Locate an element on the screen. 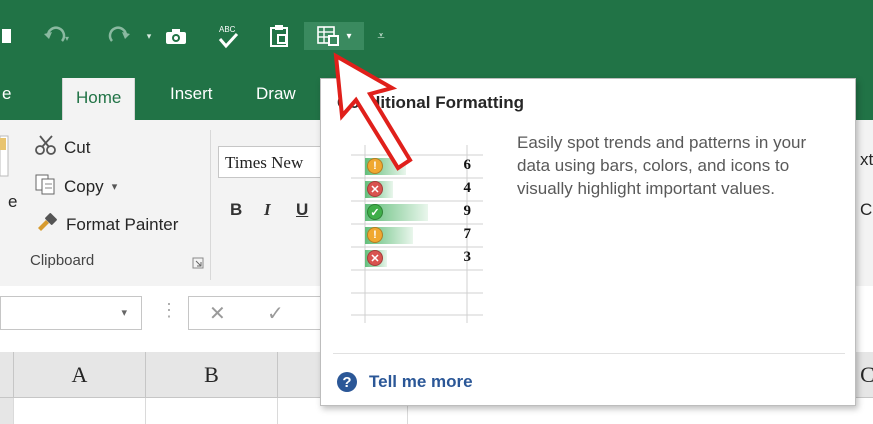 Image resolution: width=873 pixels, height=424 pixels. copy-icon is located at coordinates (46, 186).